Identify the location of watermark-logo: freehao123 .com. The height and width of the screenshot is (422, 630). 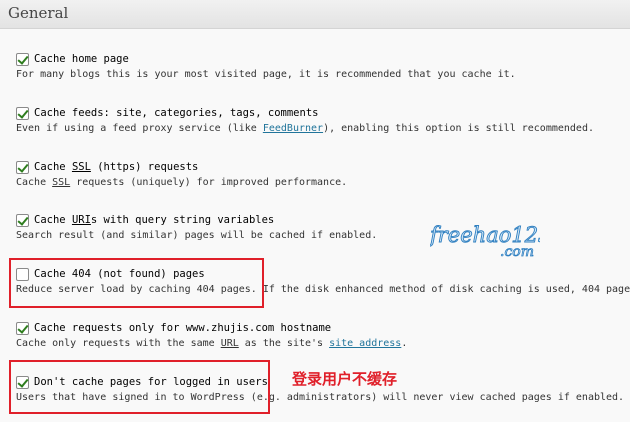
(490, 243).